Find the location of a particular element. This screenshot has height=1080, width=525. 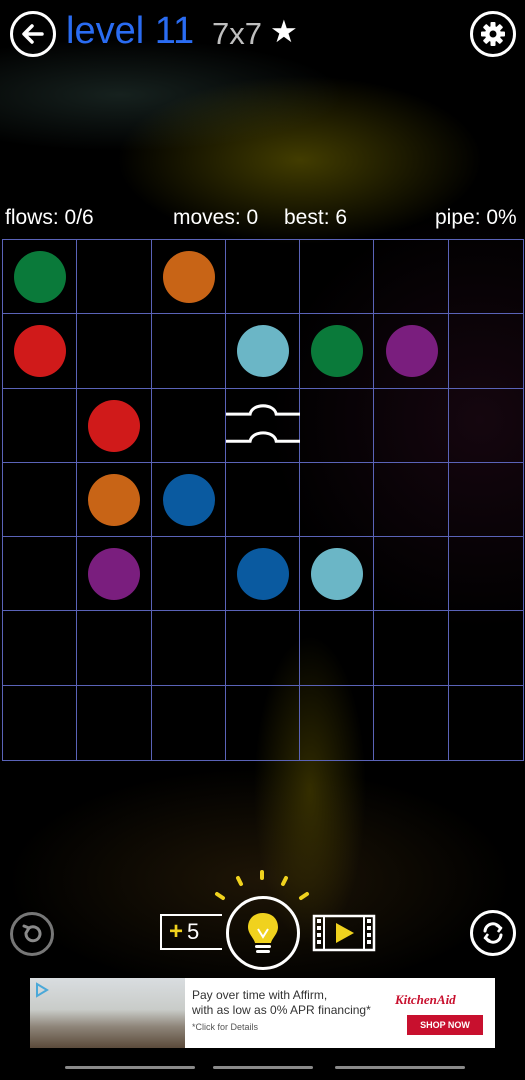

nav-pill-left is located at coordinates (130, 1067).